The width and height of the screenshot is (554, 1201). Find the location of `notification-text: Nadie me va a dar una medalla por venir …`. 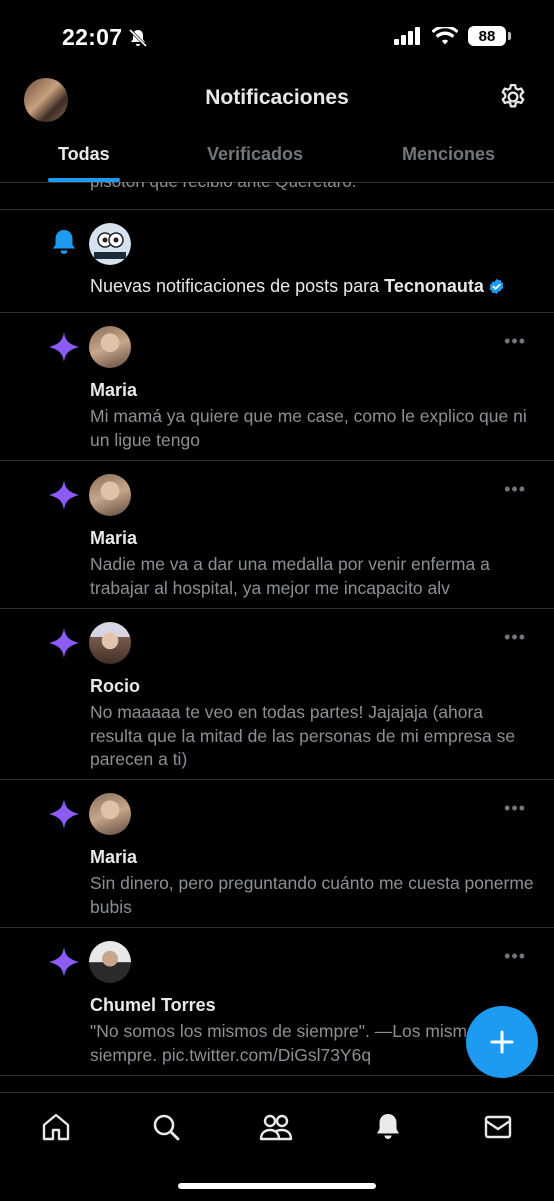

notification-text: Nadie me va a dar una medalla por venir … is located at coordinates (290, 576).